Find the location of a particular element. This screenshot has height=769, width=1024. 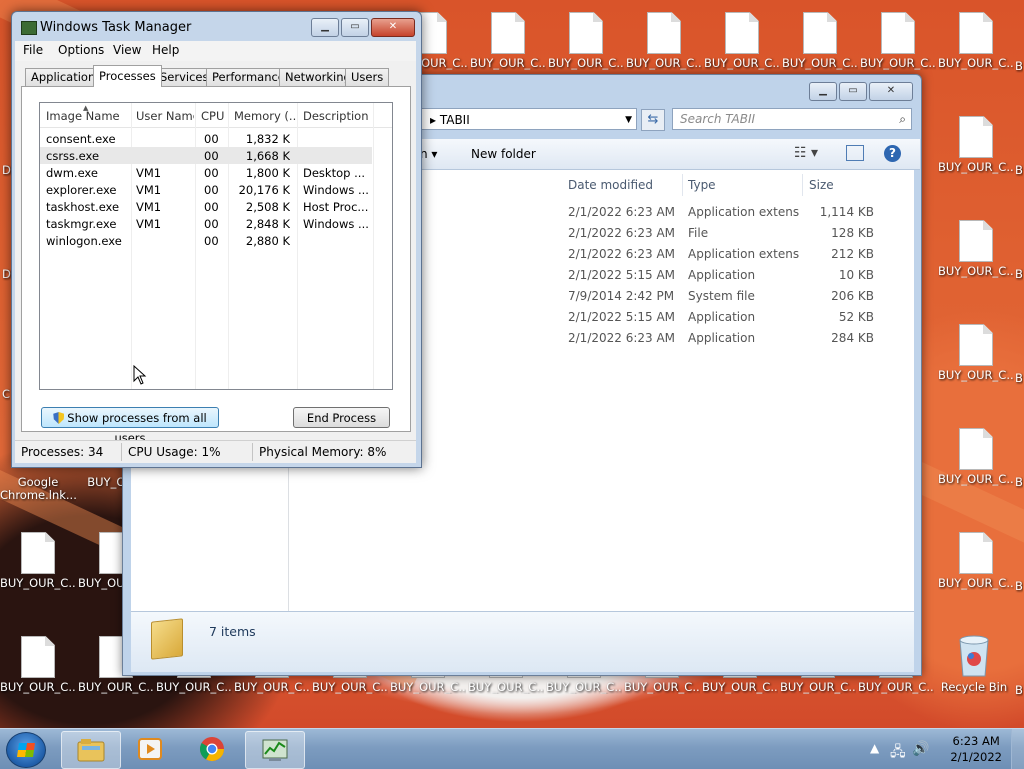

network-icon: 🖧 is located at coordinates (898, 753).